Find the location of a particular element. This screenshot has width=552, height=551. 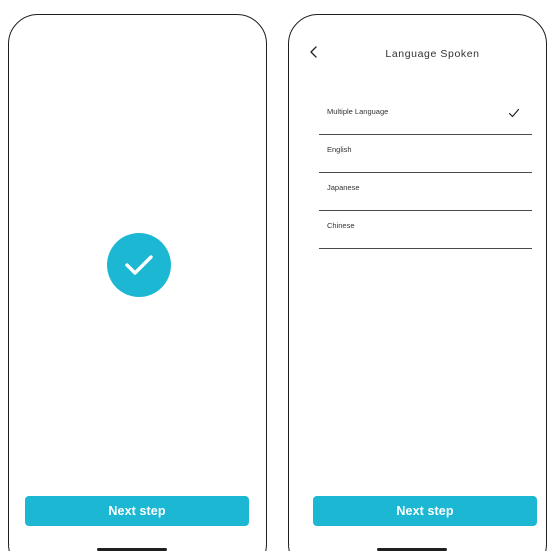

language-option-multiple: Multiple Language is located at coordinates (425, 116).